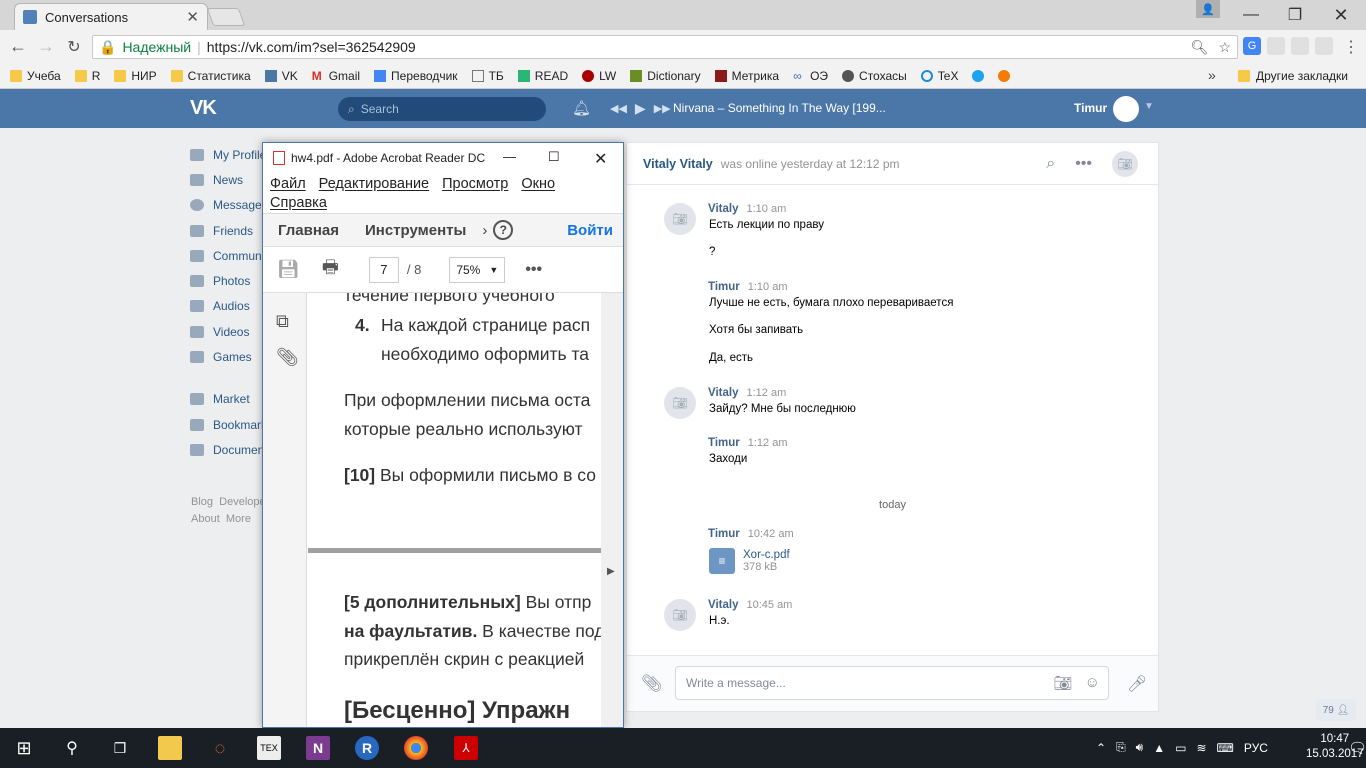 The image size is (1366, 768). I want to click on play-icon: ▶, so click(640, 108).